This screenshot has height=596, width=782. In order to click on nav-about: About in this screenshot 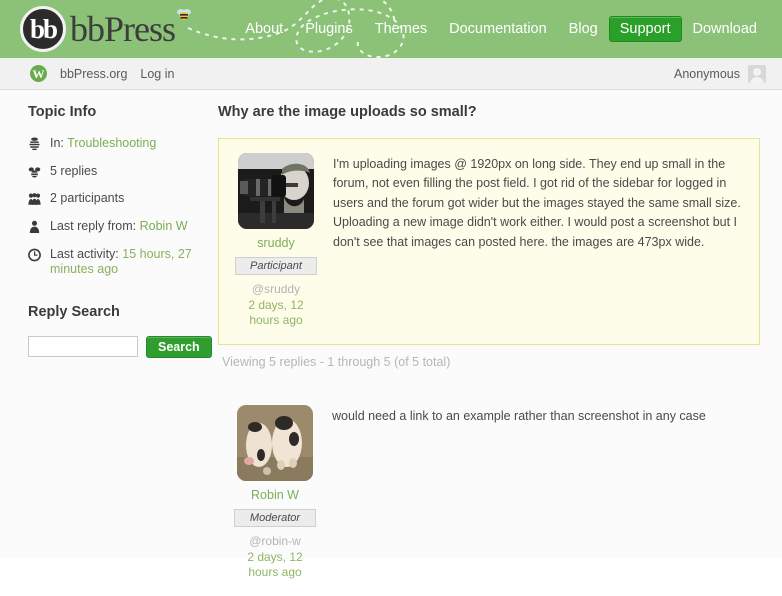, I will do `click(264, 29)`.